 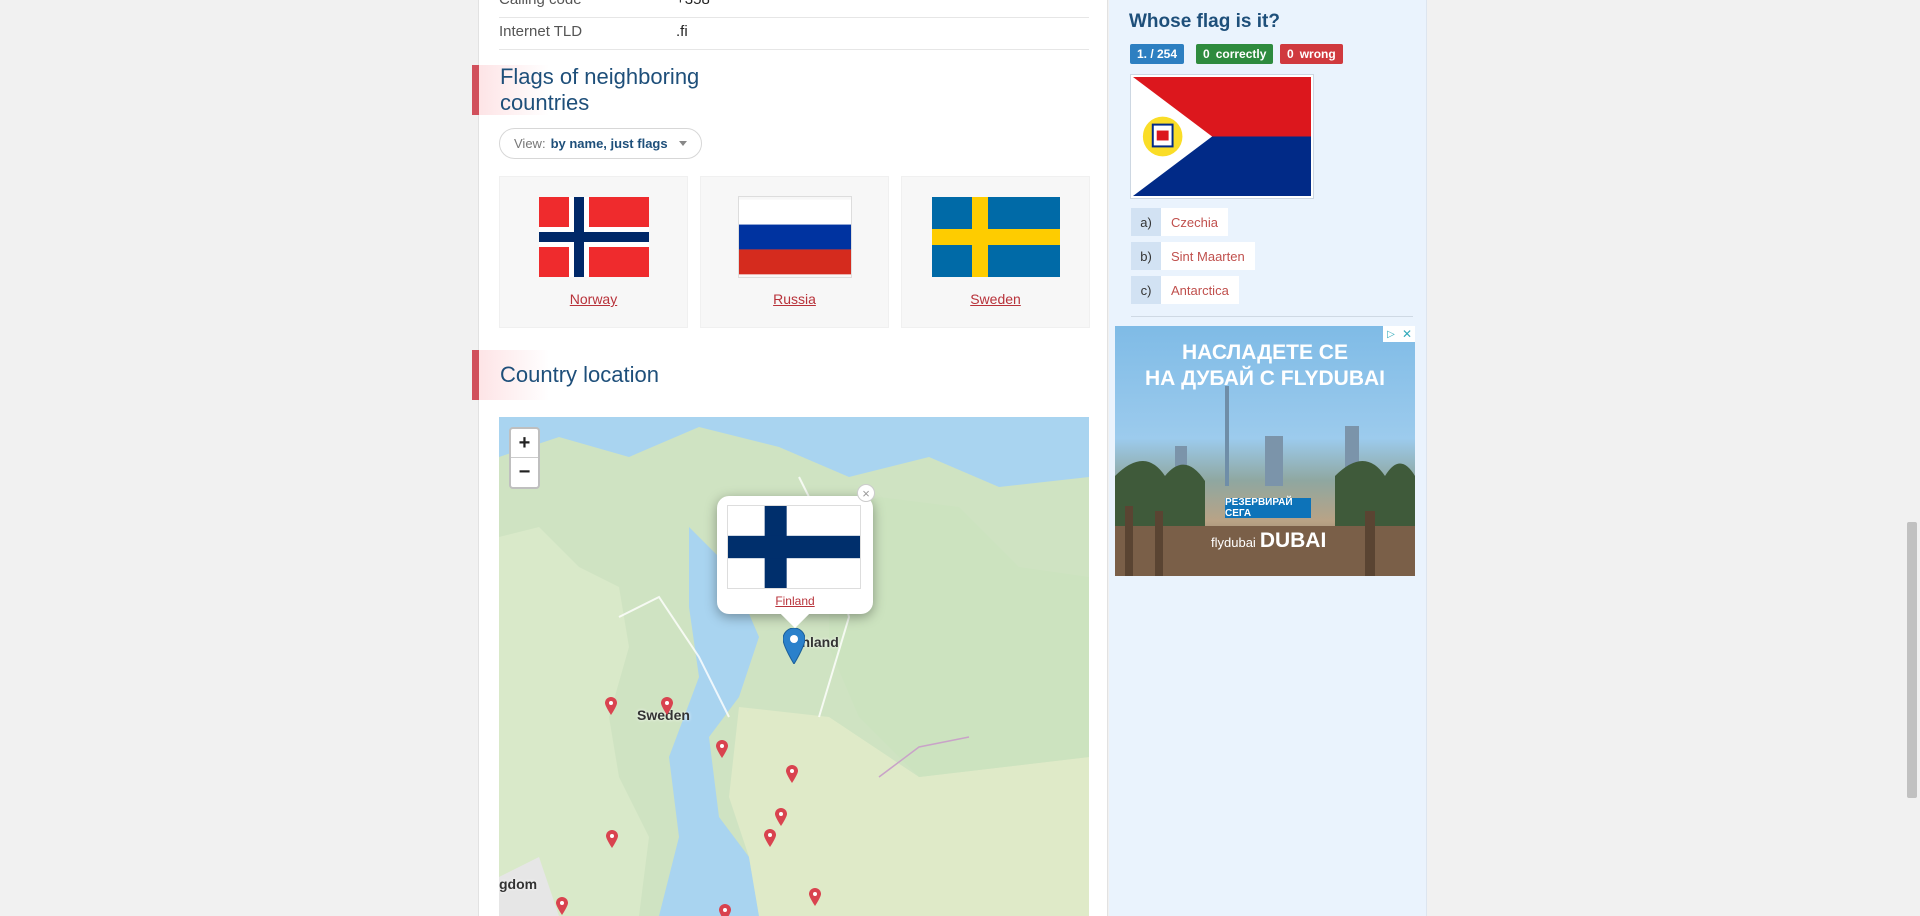 I want to click on neighbor-link: Russia, so click(x=794, y=299).